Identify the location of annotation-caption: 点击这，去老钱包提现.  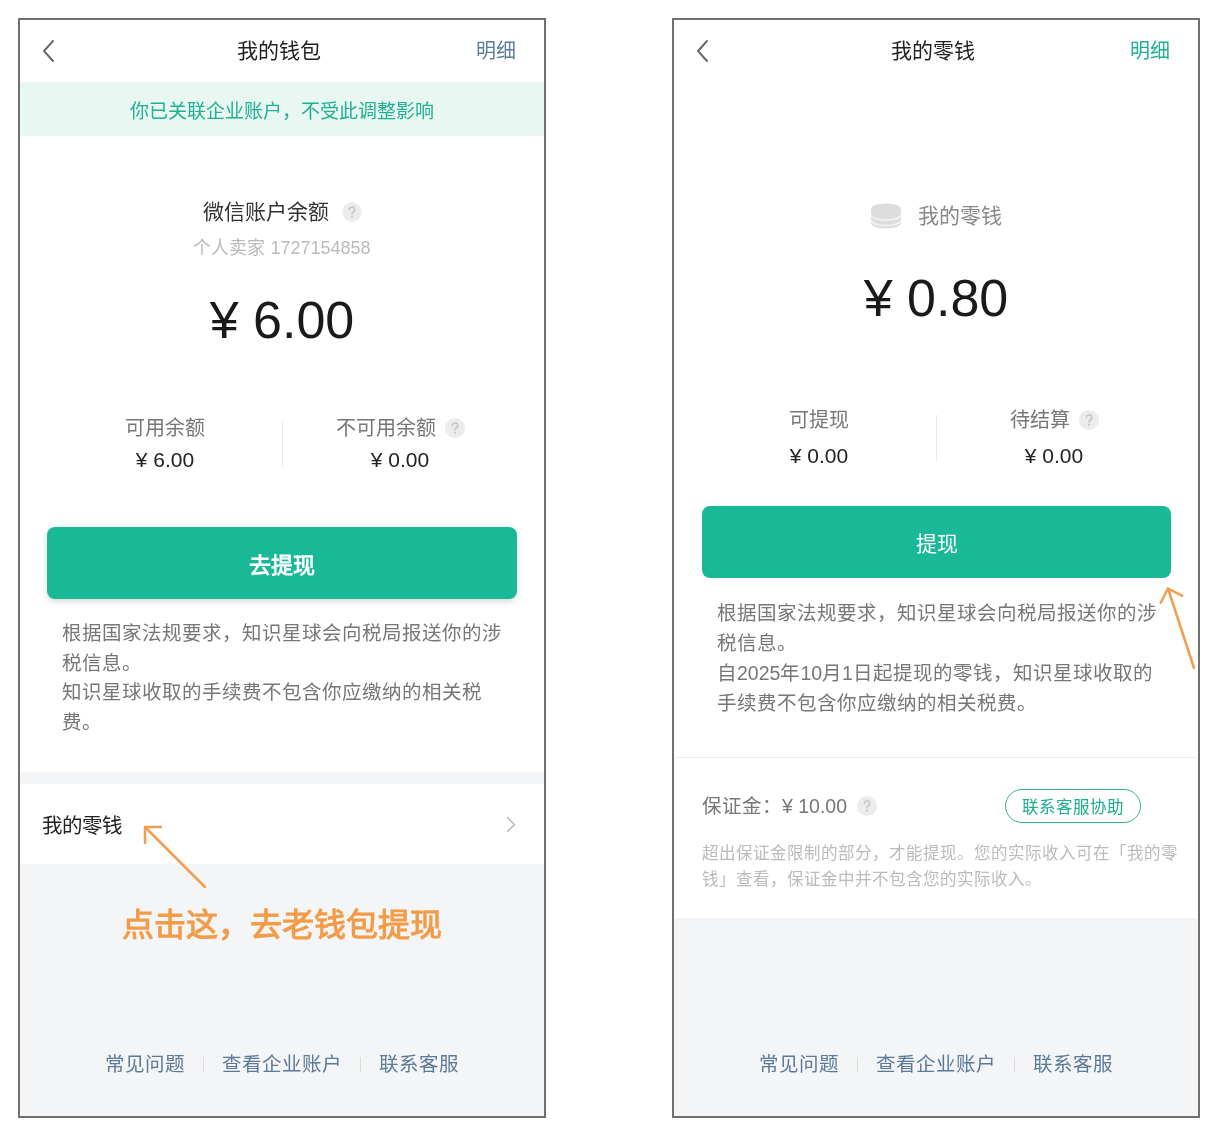
(282, 925).